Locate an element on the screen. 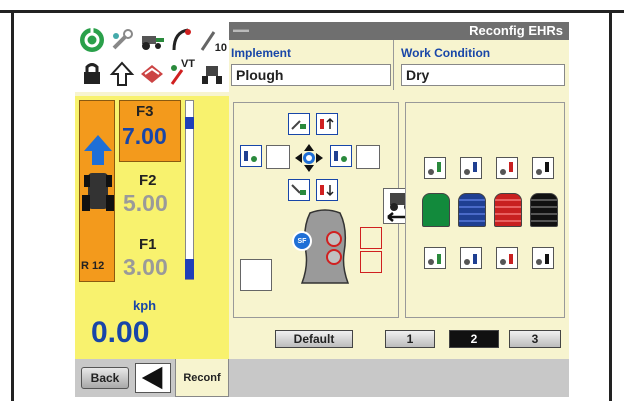 The image size is (624, 401). wrench-icon is located at coordinates (122, 40).